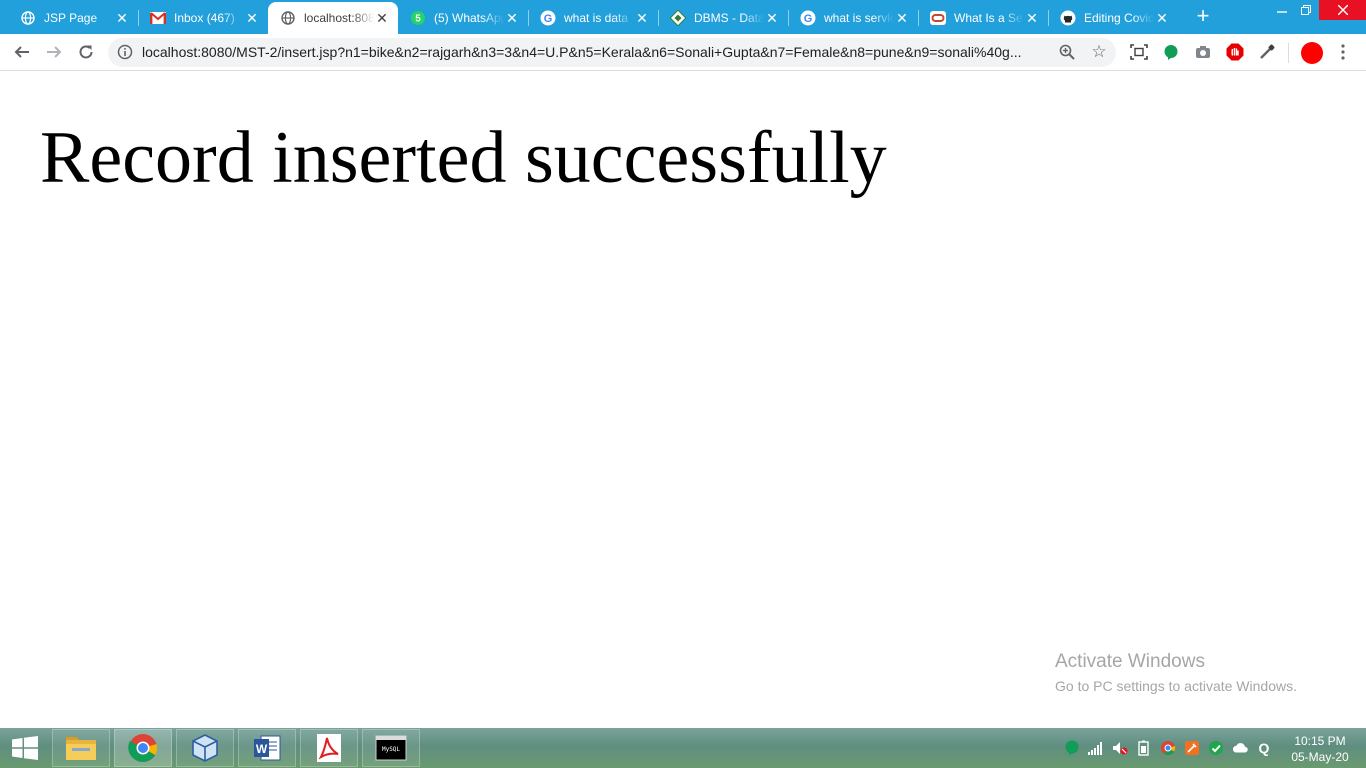 The image size is (1366, 768). I want to click on tab-google-search-servlet: G what is servlet ✕, so click(853, 18).